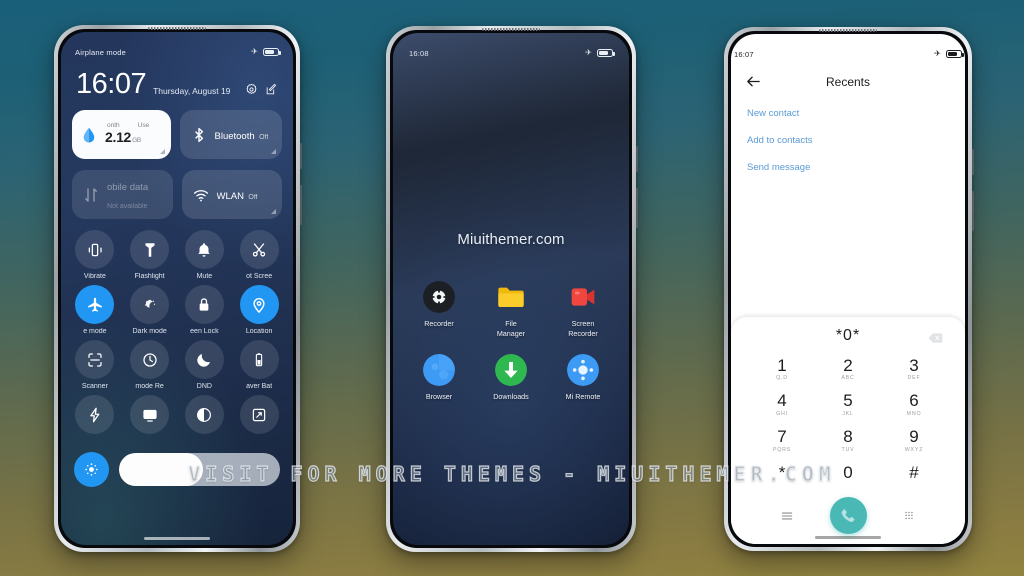  I want to click on key-4: 4 GHI, so click(782, 405).